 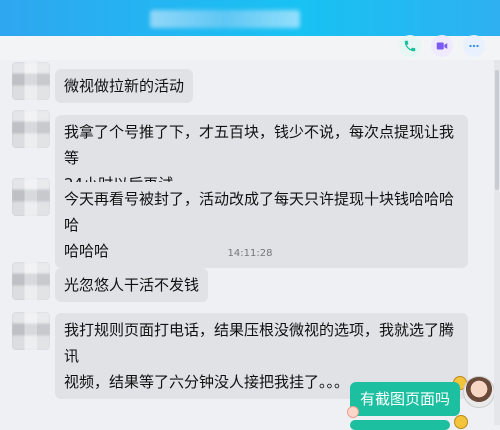 I want to click on reaction-icon, so click(x=353, y=412).